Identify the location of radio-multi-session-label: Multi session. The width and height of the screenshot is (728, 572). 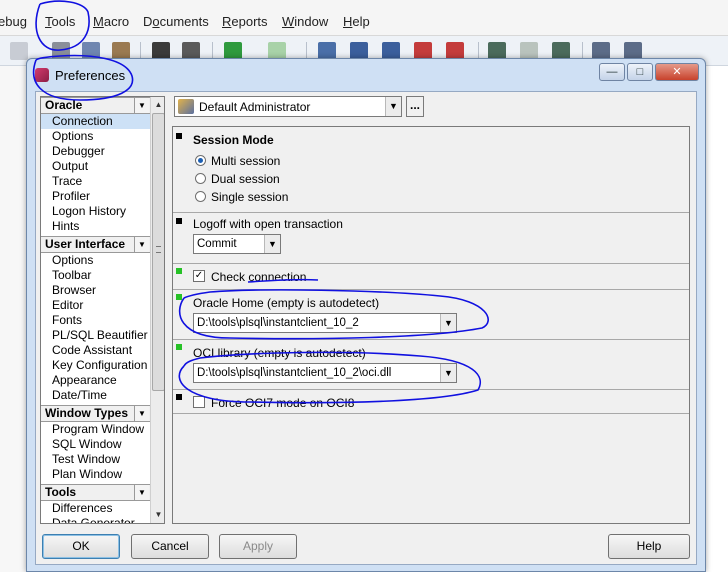
(246, 161).